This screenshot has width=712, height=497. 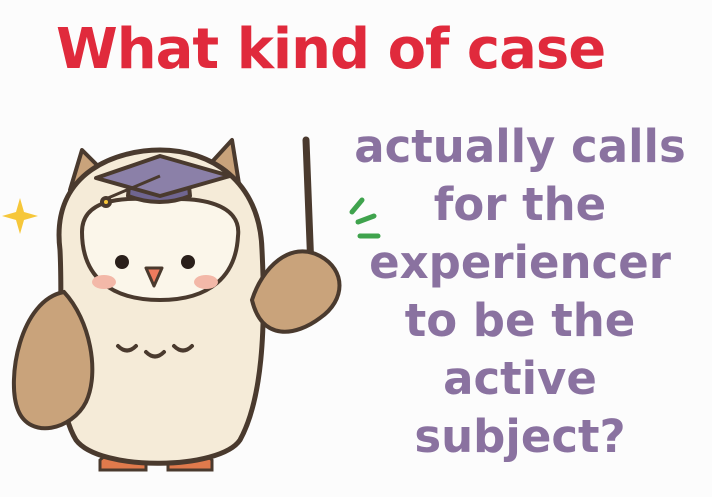 I want to click on owl-eye-right, so click(x=188, y=262).